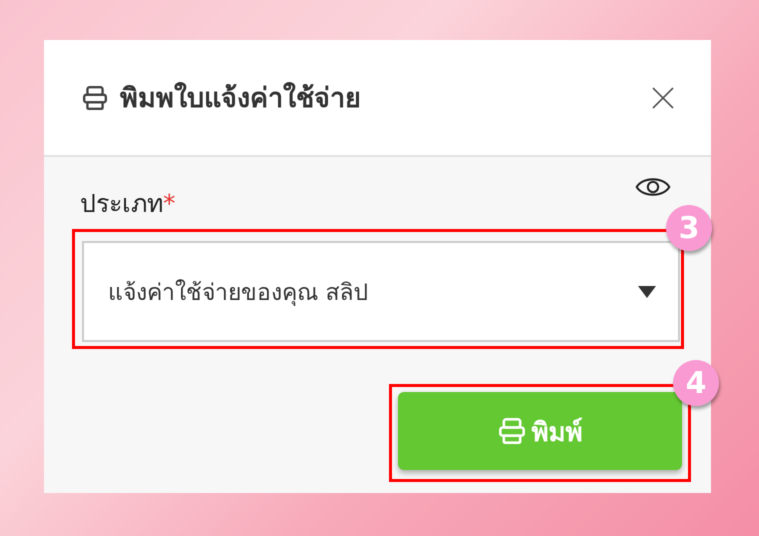 The image size is (759, 536). What do you see at coordinates (663, 98) in the screenshot?
I see `close-icon` at bounding box center [663, 98].